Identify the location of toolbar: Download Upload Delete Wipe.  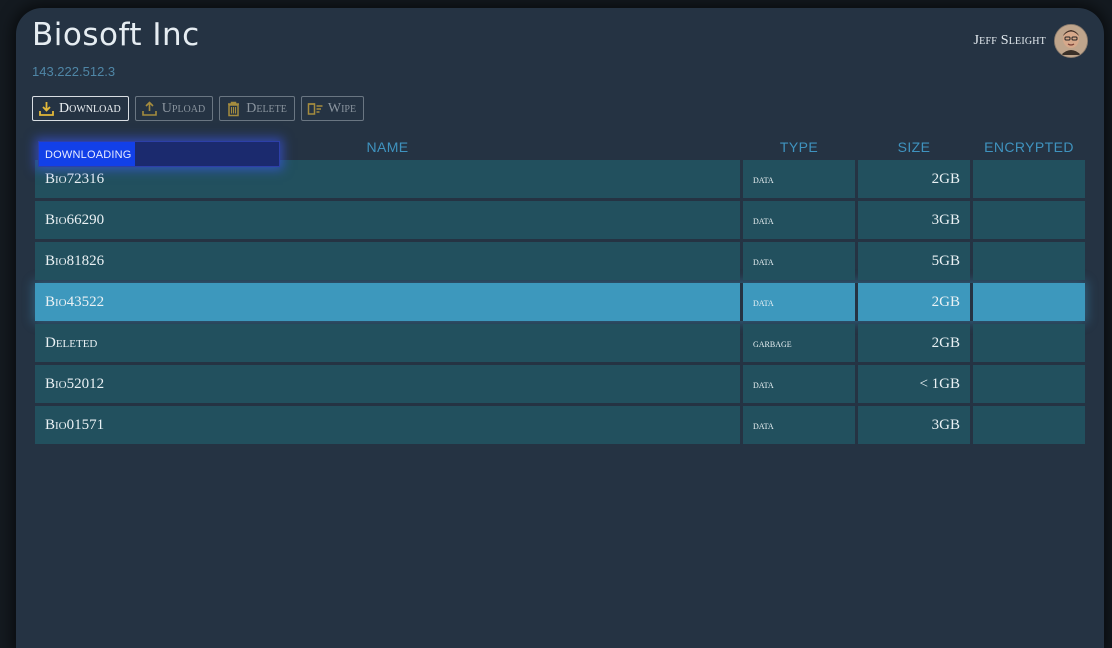
(198, 108).